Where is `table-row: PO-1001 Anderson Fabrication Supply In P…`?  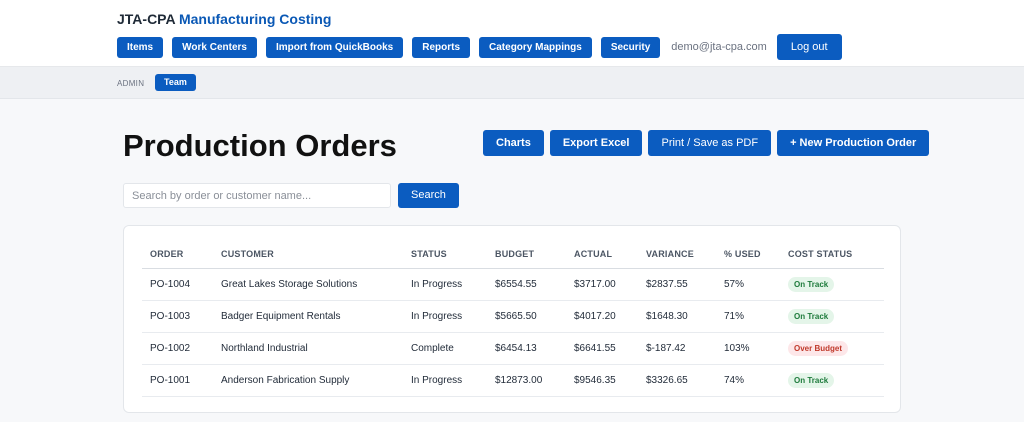 table-row: PO-1001 Anderson Fabrication Supply In P… is located at coordinates (513, 380).